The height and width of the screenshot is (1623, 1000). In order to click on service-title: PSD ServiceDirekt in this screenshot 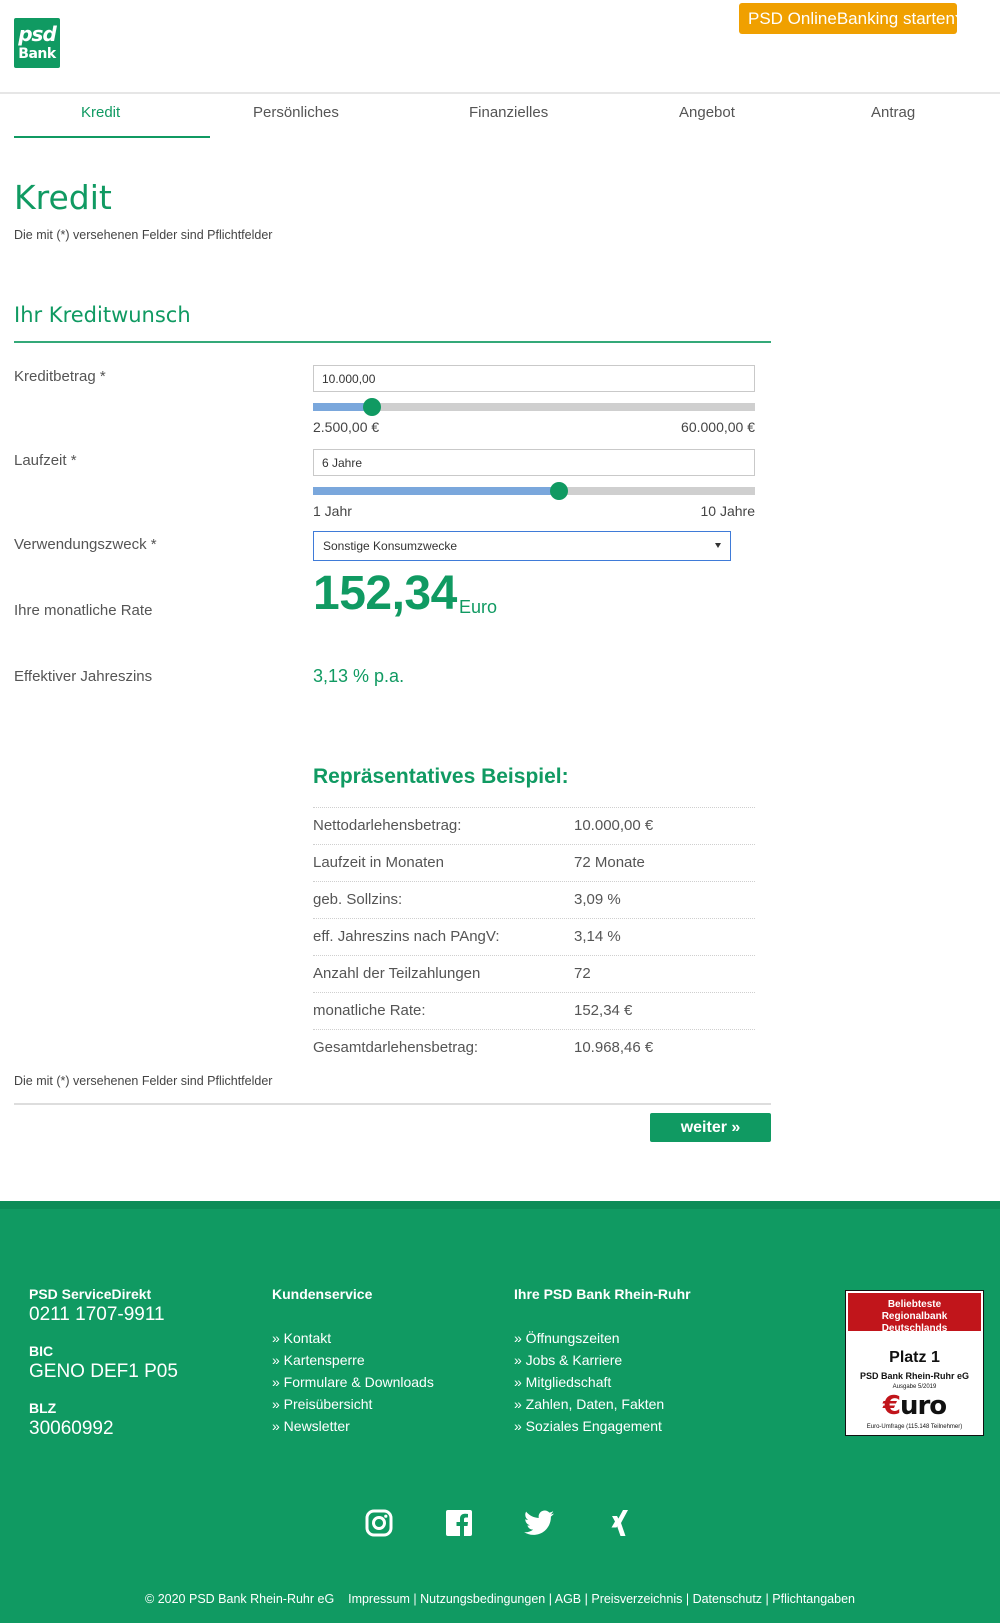, I will do `click(90, 1294)`.